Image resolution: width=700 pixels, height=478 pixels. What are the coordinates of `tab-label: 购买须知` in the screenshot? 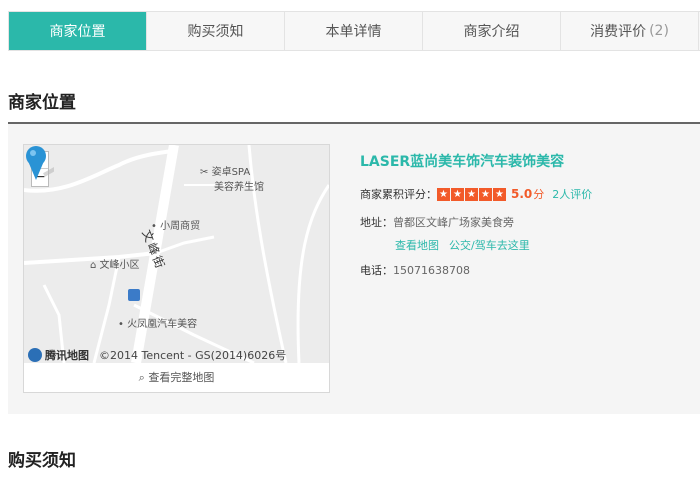 It's located at (215, 32).